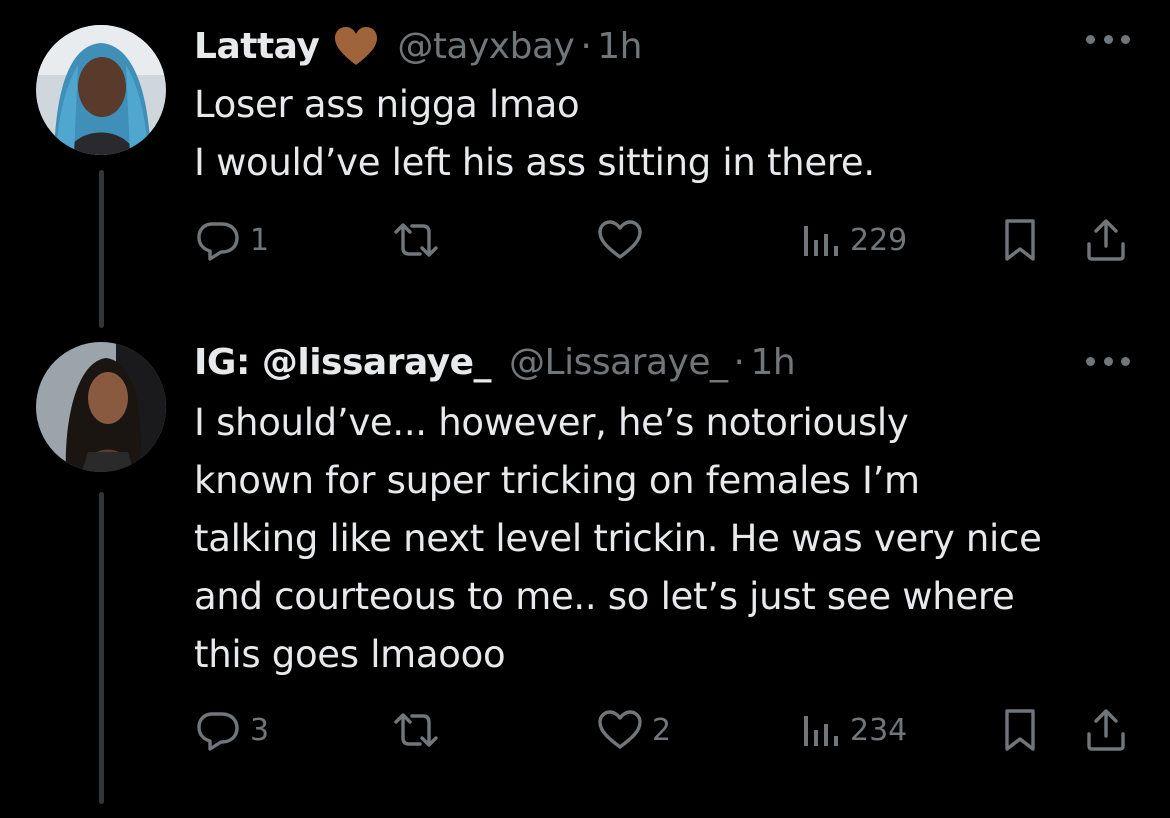 This screenshot has width=1170, height=818. I want to click on handle: @tayxbay, so click(486, 46).